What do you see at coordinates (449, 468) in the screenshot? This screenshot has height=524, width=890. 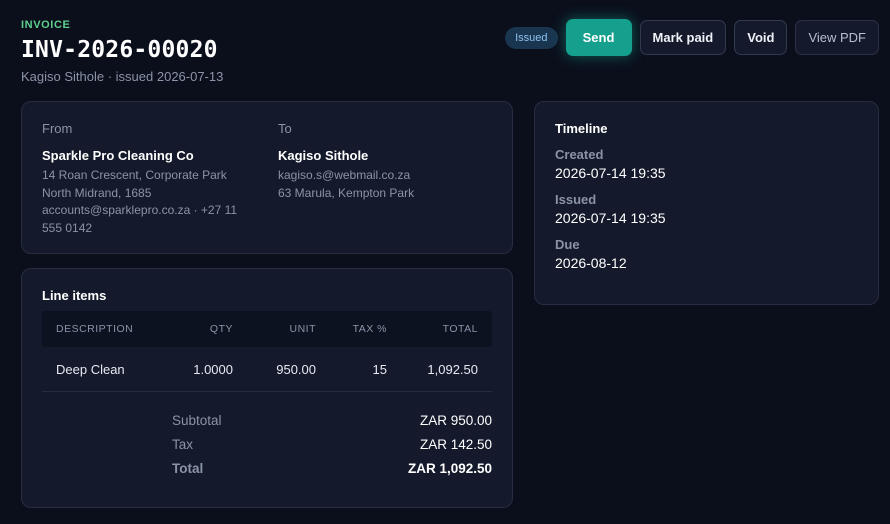 I see `total-value: ZAR 1,092.50` at bounding box center [449, 468].